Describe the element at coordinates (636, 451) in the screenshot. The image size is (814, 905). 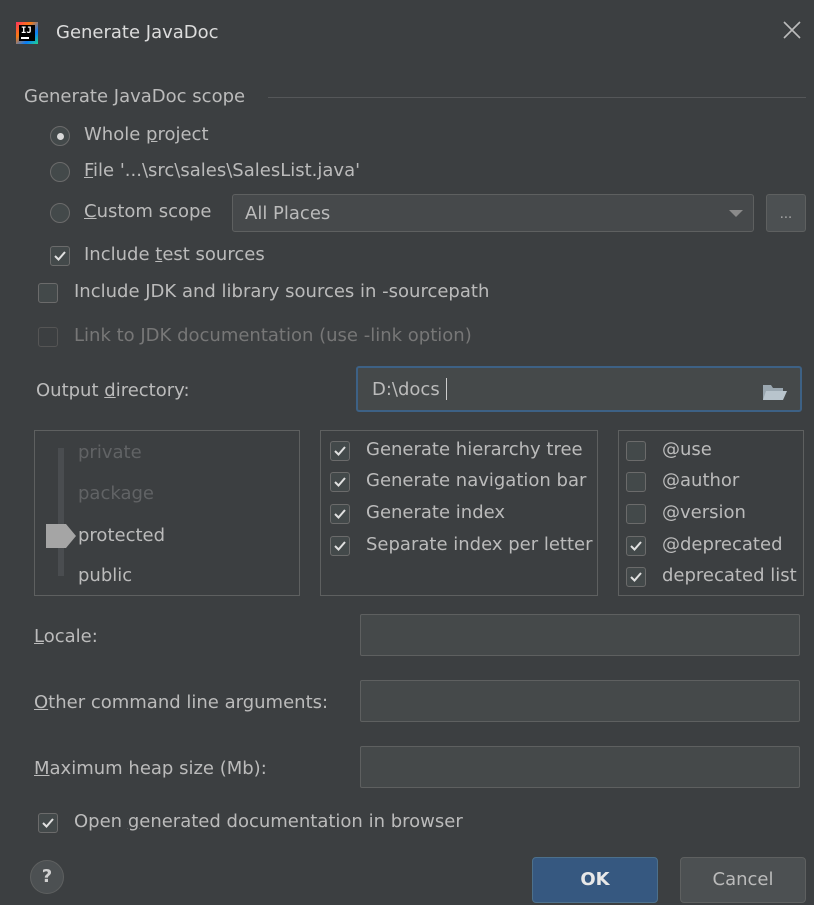
I see `use-tag-checkbox` at that location.